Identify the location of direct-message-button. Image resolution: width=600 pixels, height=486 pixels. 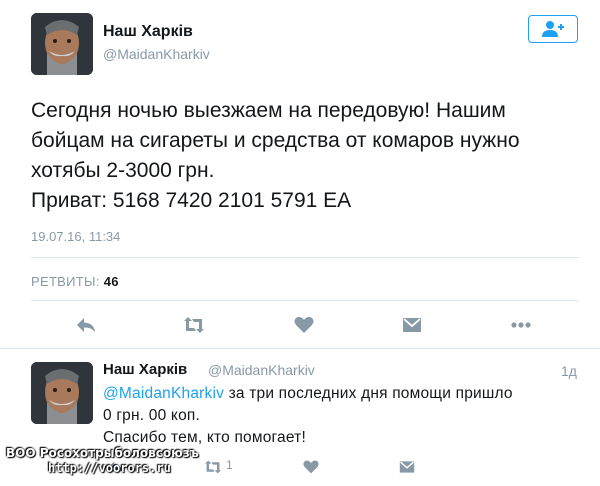
(412, 325).